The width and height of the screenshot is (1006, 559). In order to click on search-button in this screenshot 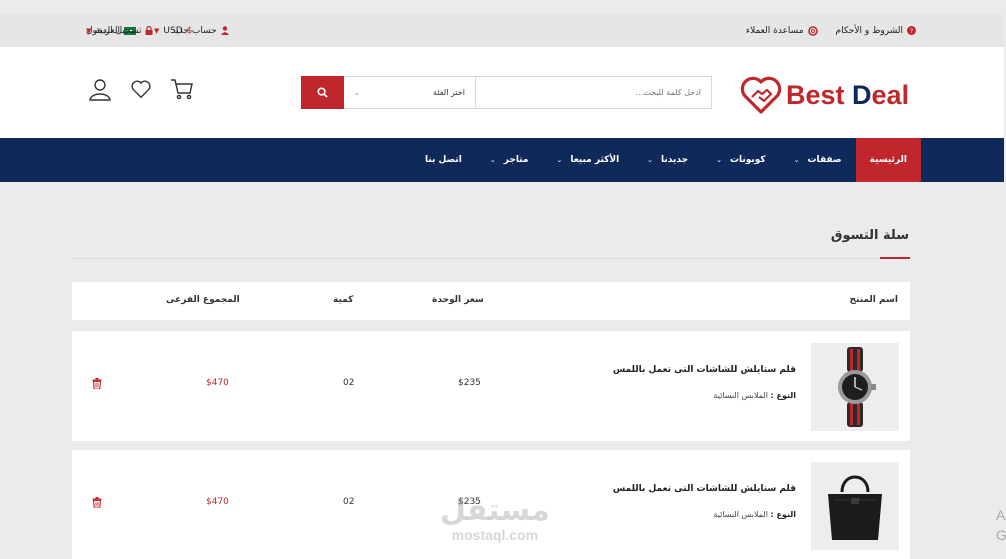, I will do `click(322, 92)`.